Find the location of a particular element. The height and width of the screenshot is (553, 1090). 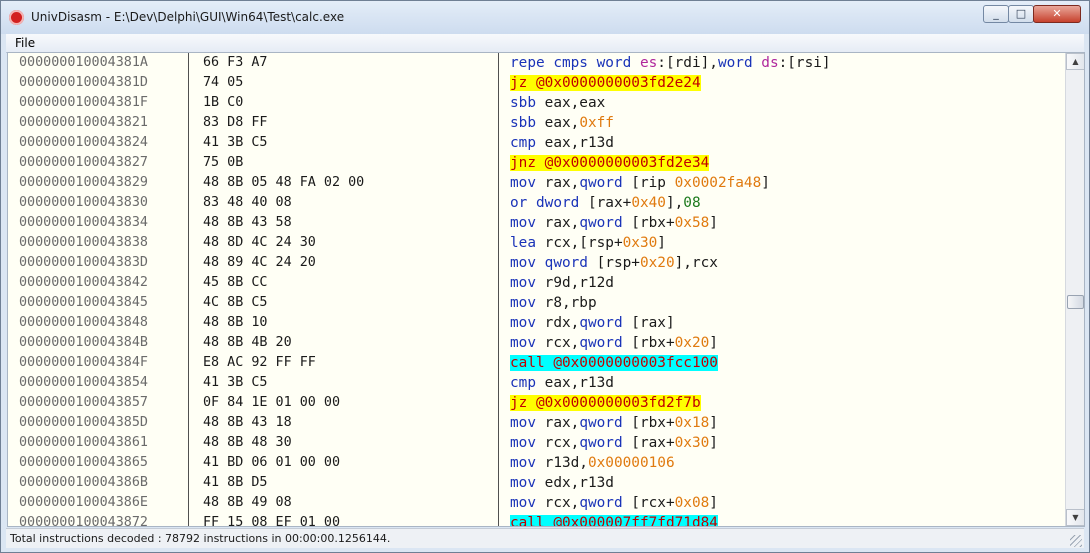

scroll-thumb is located at coordinates (1075, 302).